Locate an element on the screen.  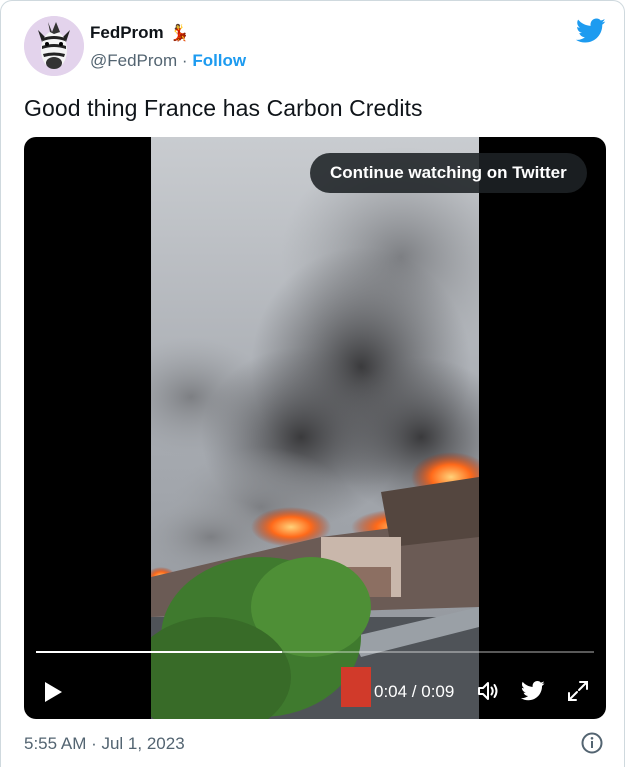
twitter-bird-share-icon is located at coordinates (533, 691).